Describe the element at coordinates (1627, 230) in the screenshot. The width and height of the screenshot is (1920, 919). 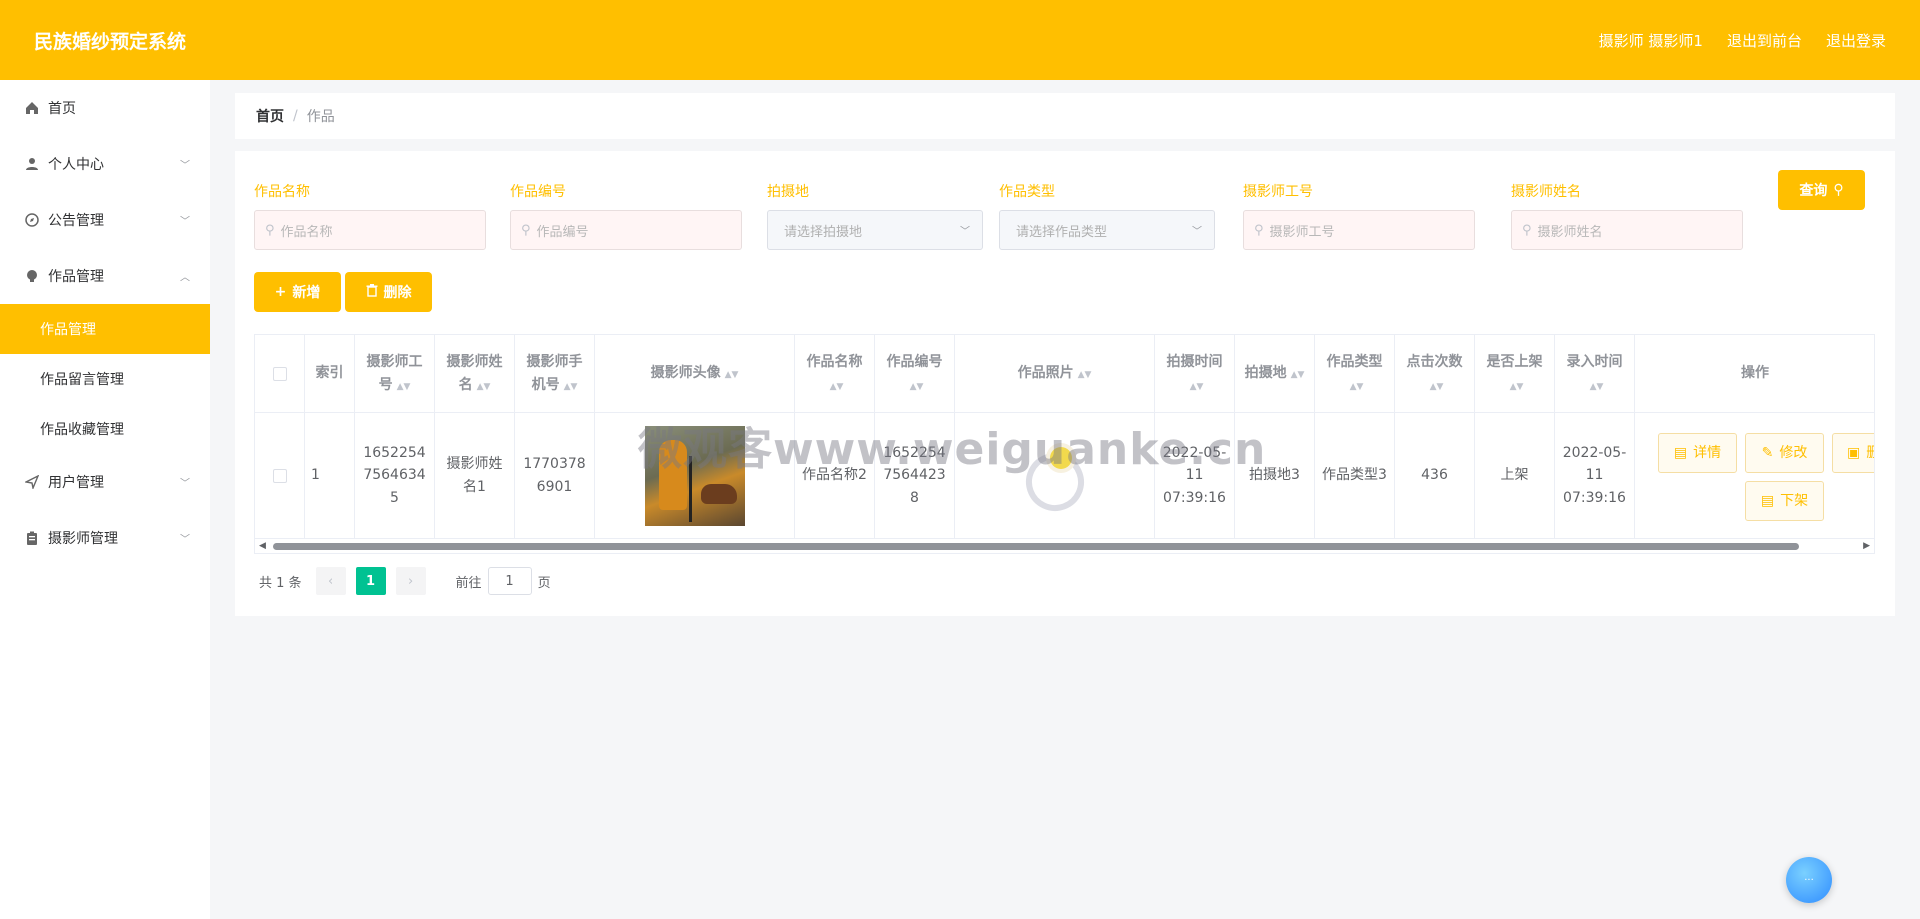
I see `photographer-name-input: ⚲ 摄影师姓名` at that location.